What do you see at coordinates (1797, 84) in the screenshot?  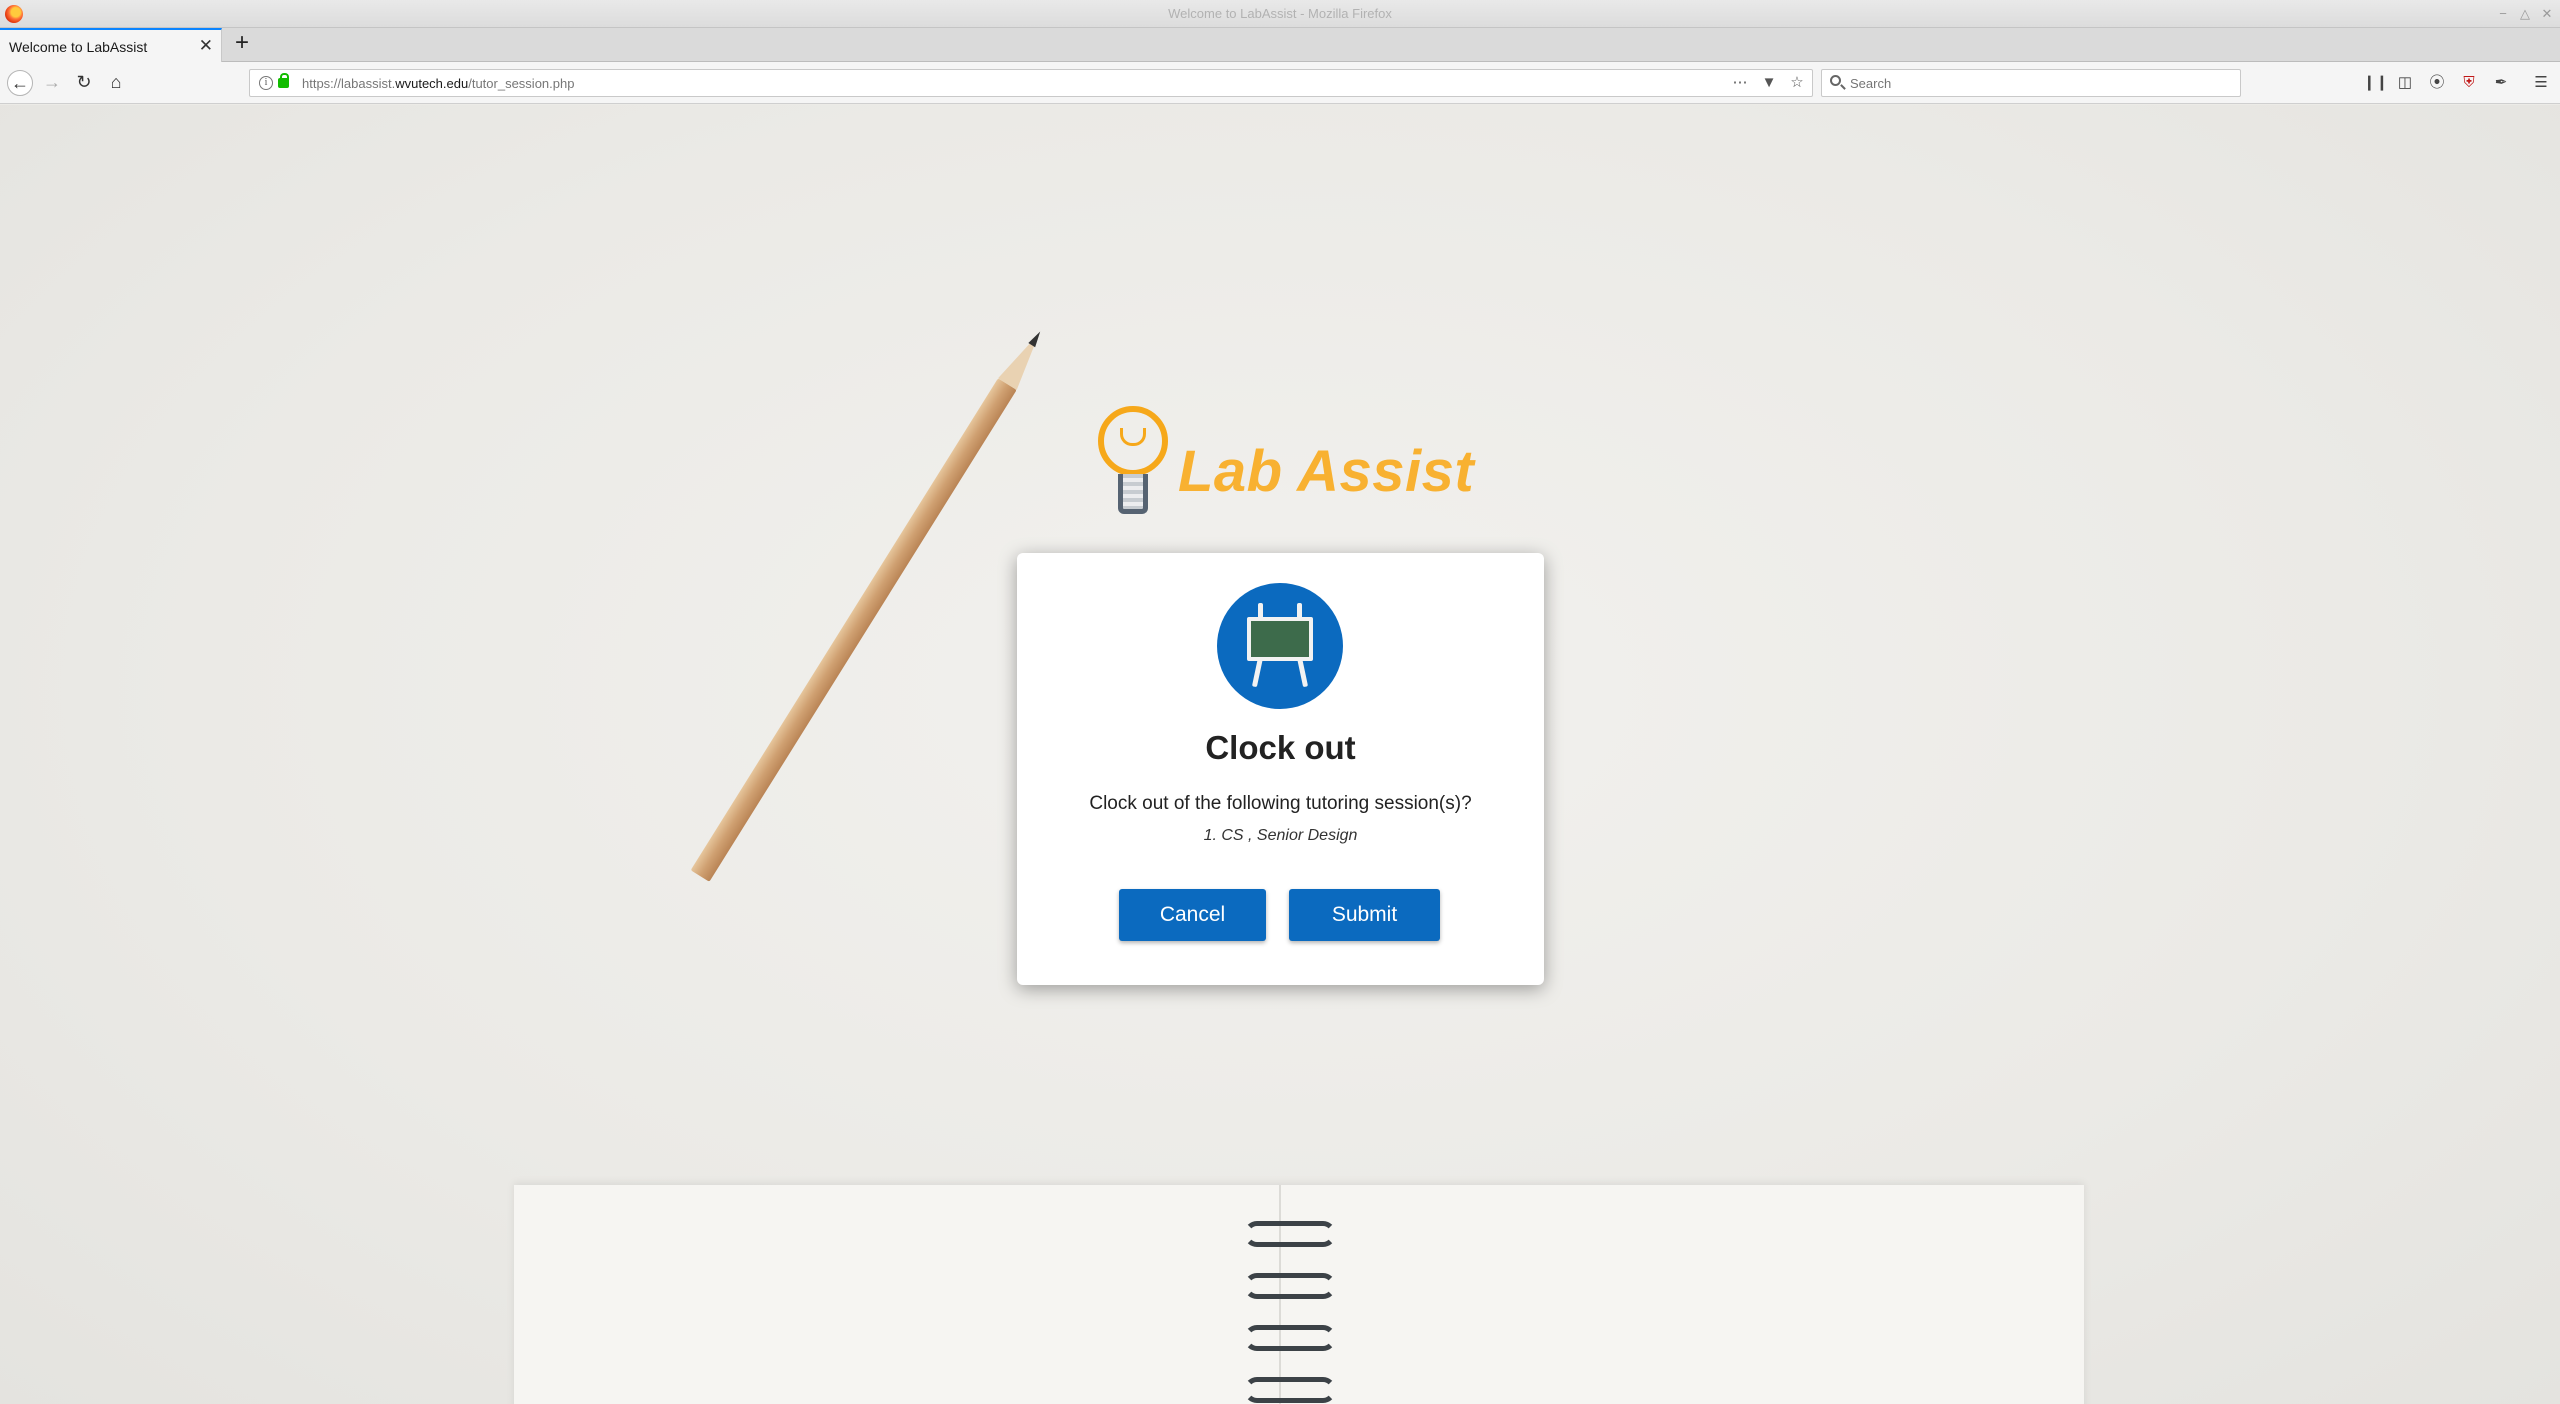 I see `bookmark-star-icon: ☆` at bounding box center [1797, 84].